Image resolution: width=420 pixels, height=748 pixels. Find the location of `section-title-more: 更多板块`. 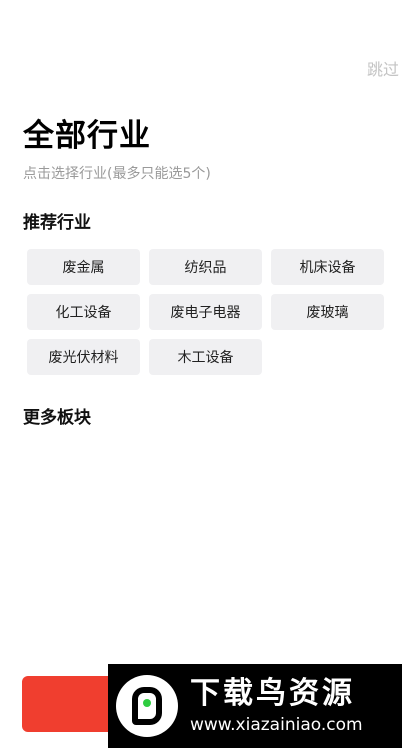

section-title-more: 更多板块 is located at coordinates (57, 418).